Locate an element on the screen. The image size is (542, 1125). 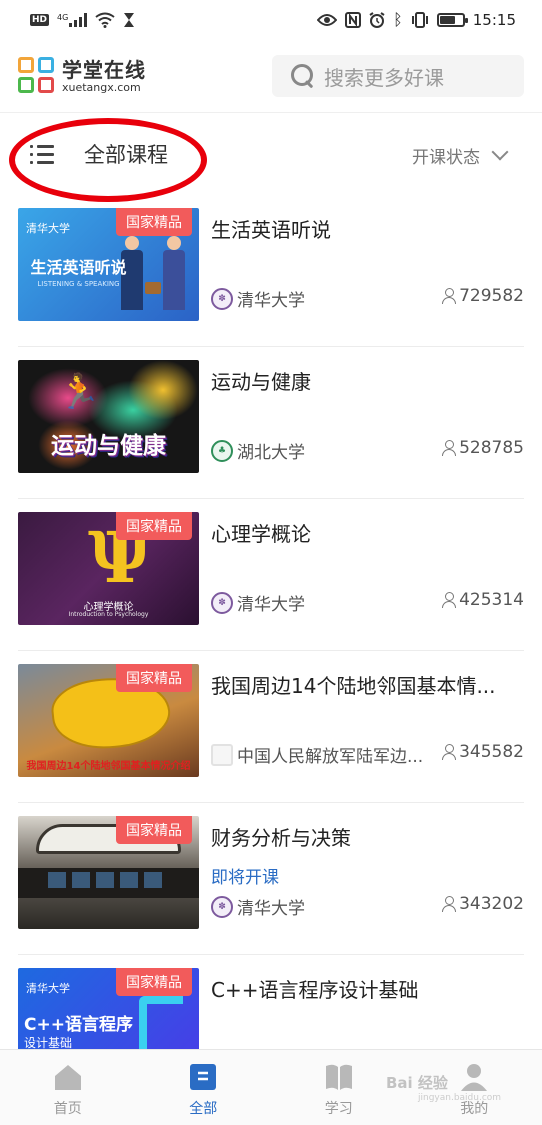
vibrate-icon is located at coordinates (419, 20).